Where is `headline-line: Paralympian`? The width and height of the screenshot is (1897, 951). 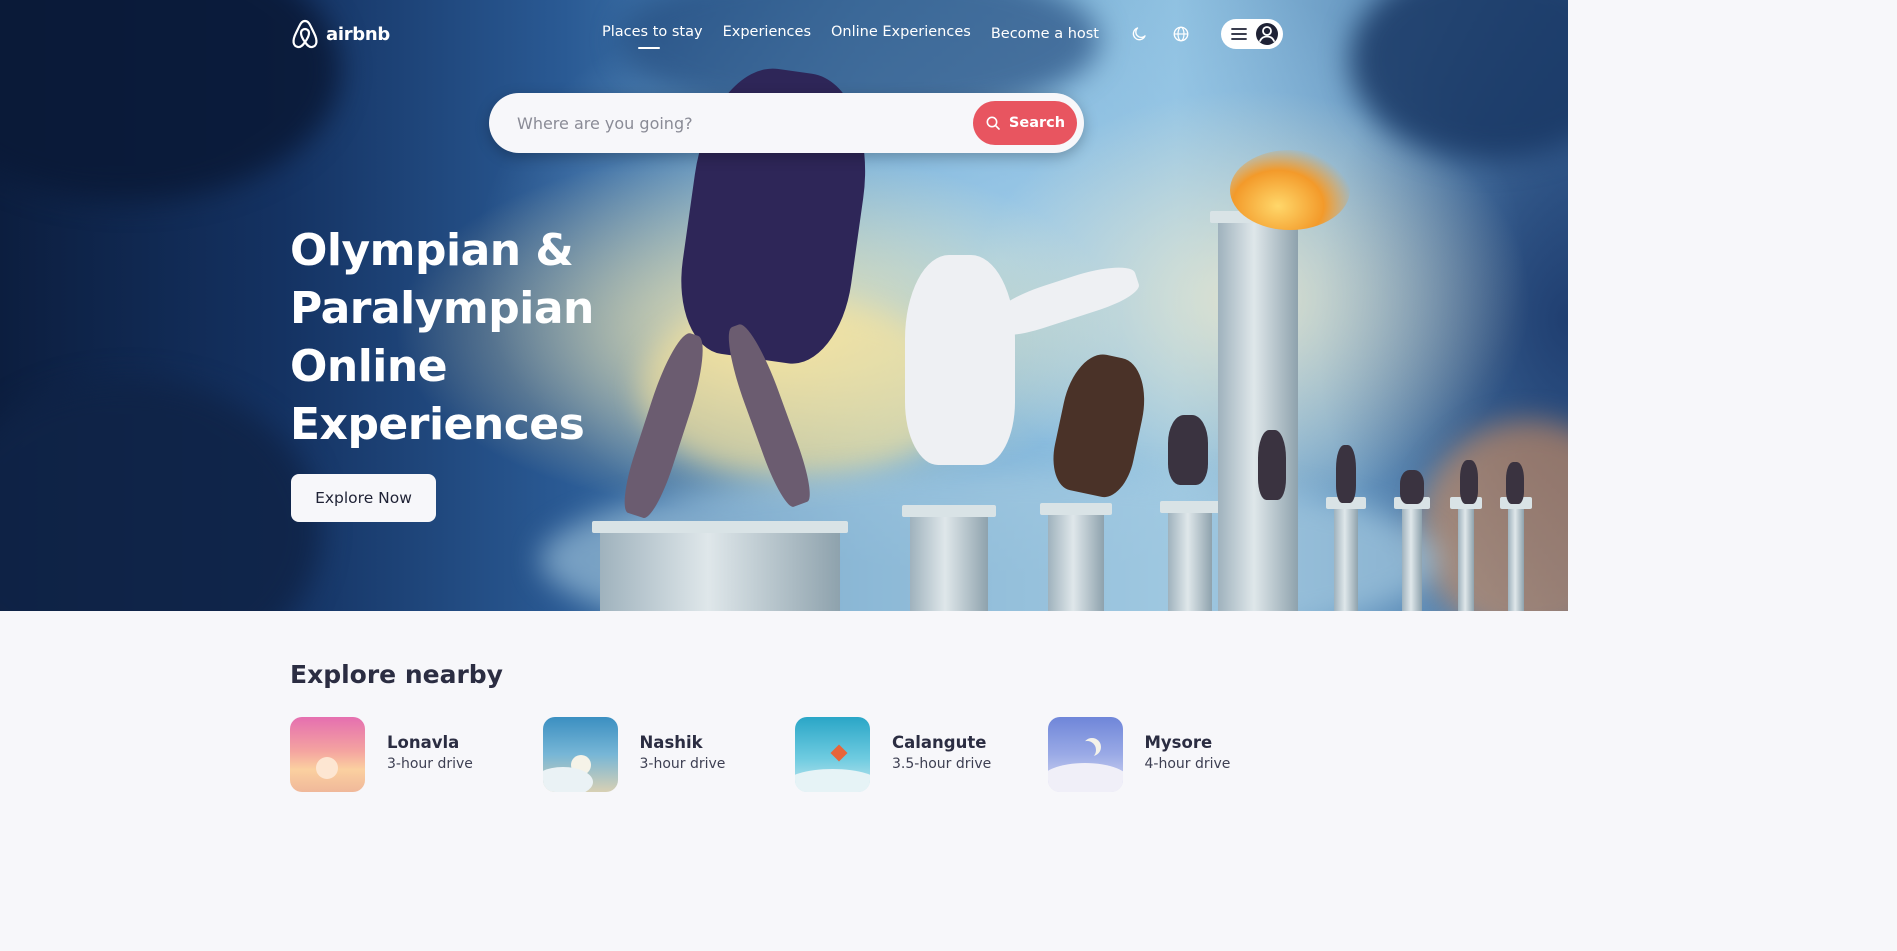
headline-line: Paralympian is located at coordinates (442, 308).